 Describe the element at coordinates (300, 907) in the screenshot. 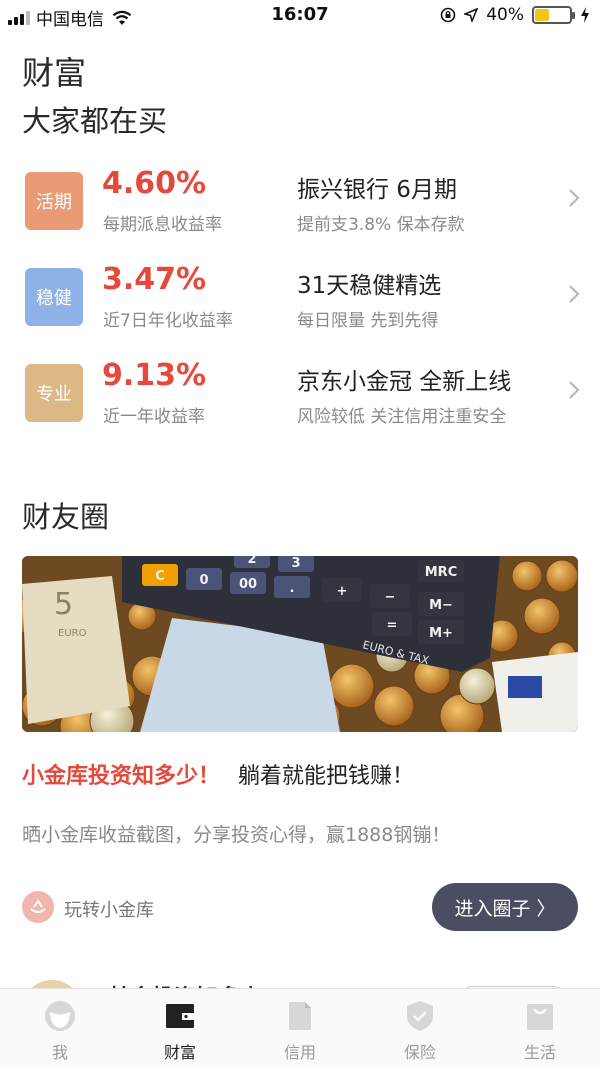

I see `circle-row: 玩转小金库 进入圈子 〉` at that location.